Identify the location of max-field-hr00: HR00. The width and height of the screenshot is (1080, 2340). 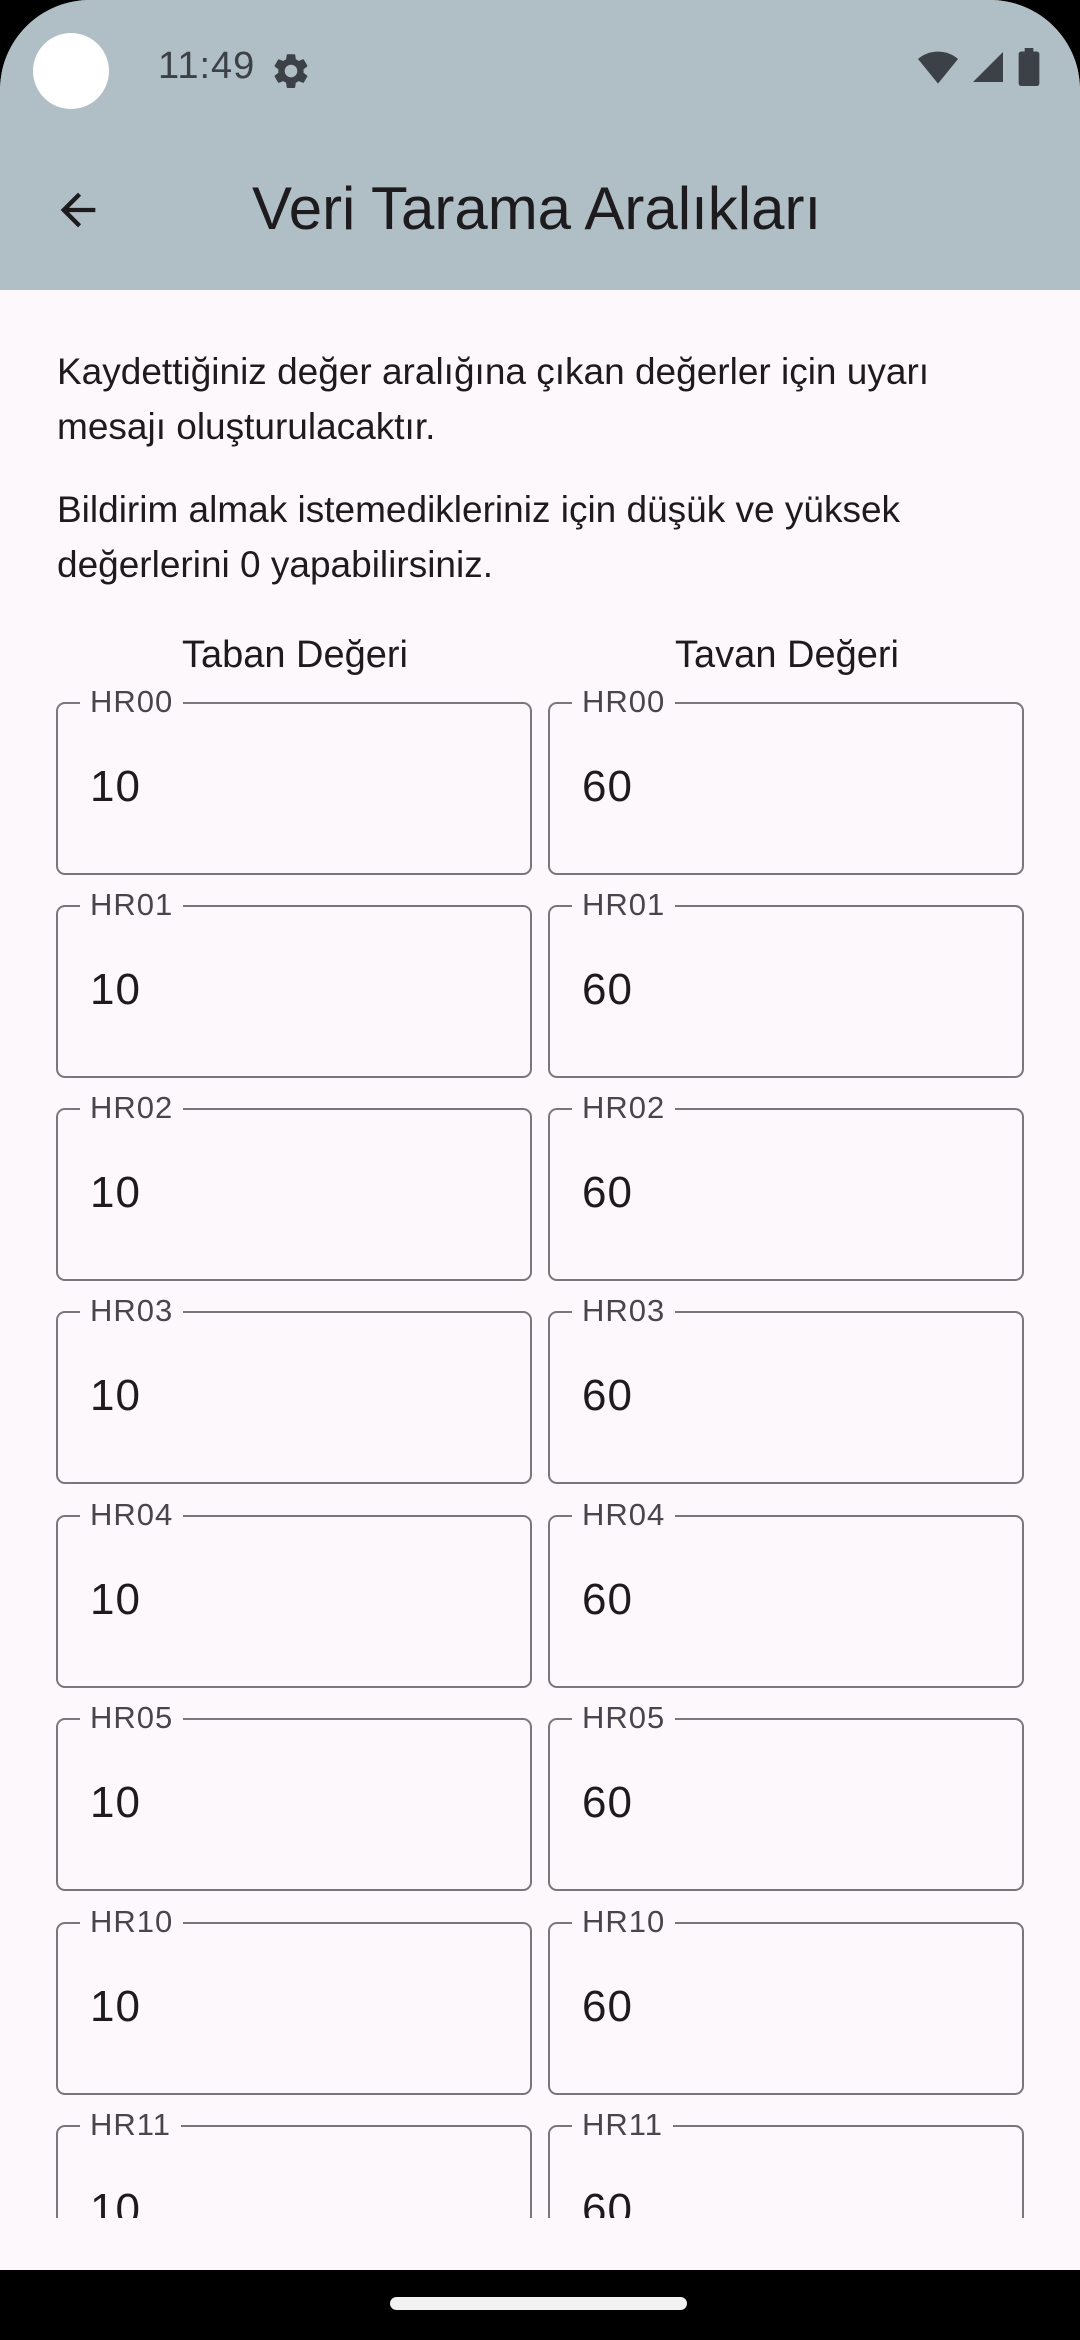
(786, 779).